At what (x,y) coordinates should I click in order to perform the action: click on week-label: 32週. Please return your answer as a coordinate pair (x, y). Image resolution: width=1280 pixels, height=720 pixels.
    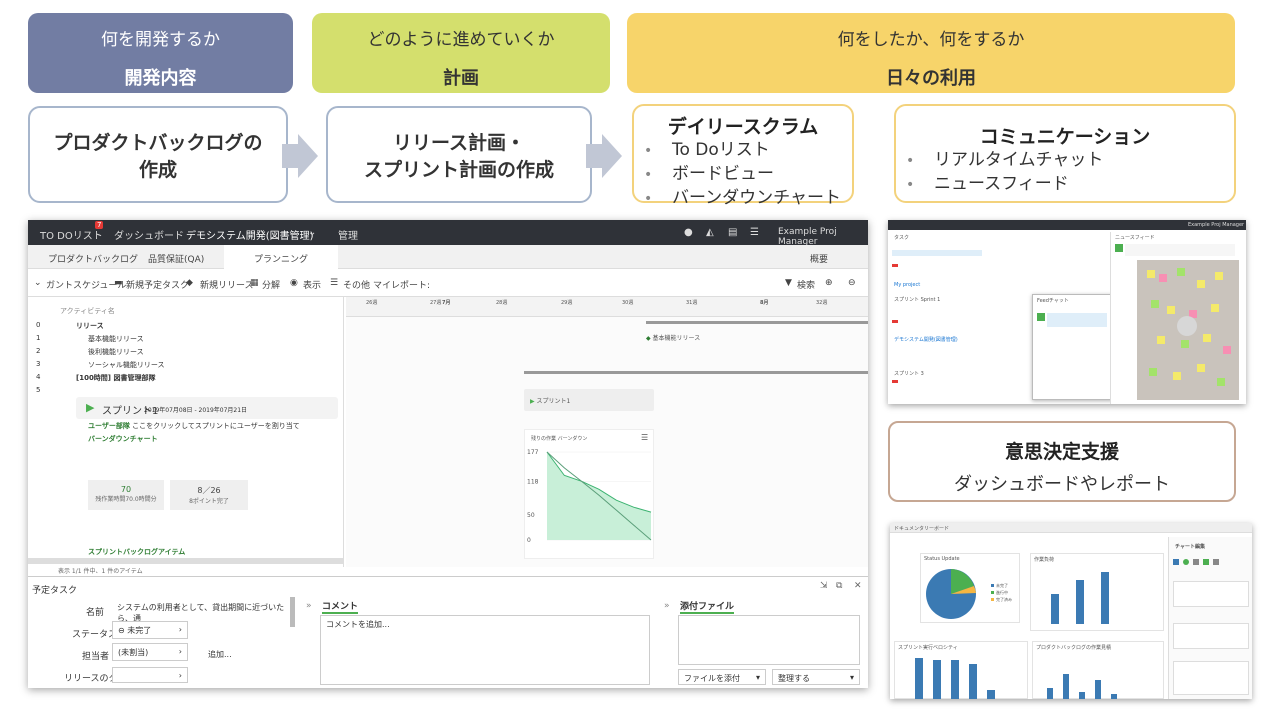
    Looking at the image, I should click on (822, 303).